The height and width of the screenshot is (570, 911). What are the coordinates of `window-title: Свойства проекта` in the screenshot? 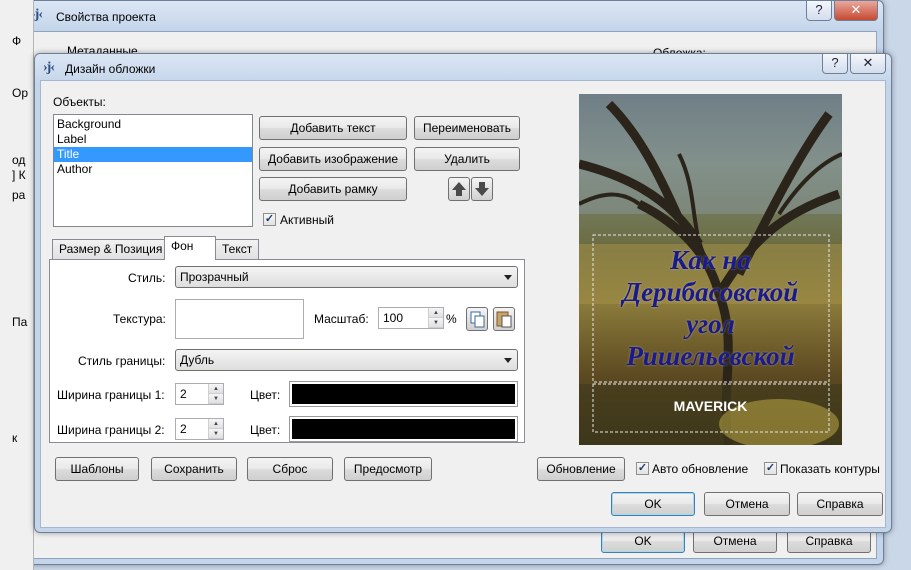 It's located at (106, 17).